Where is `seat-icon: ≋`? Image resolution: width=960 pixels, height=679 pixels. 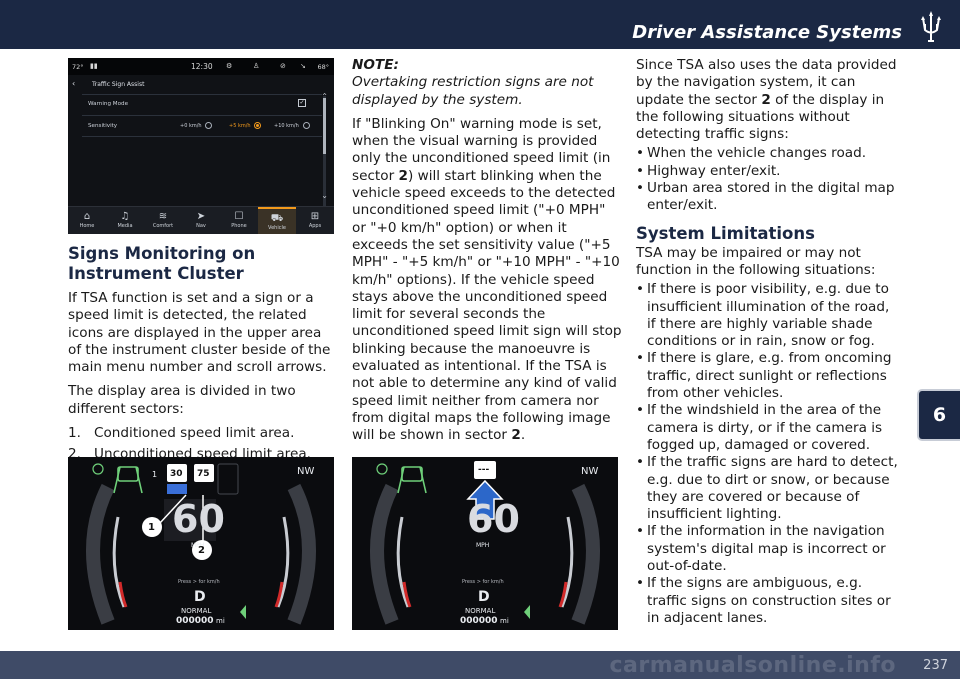 seat-icon: ≋ is located at coordinates (163, 216).